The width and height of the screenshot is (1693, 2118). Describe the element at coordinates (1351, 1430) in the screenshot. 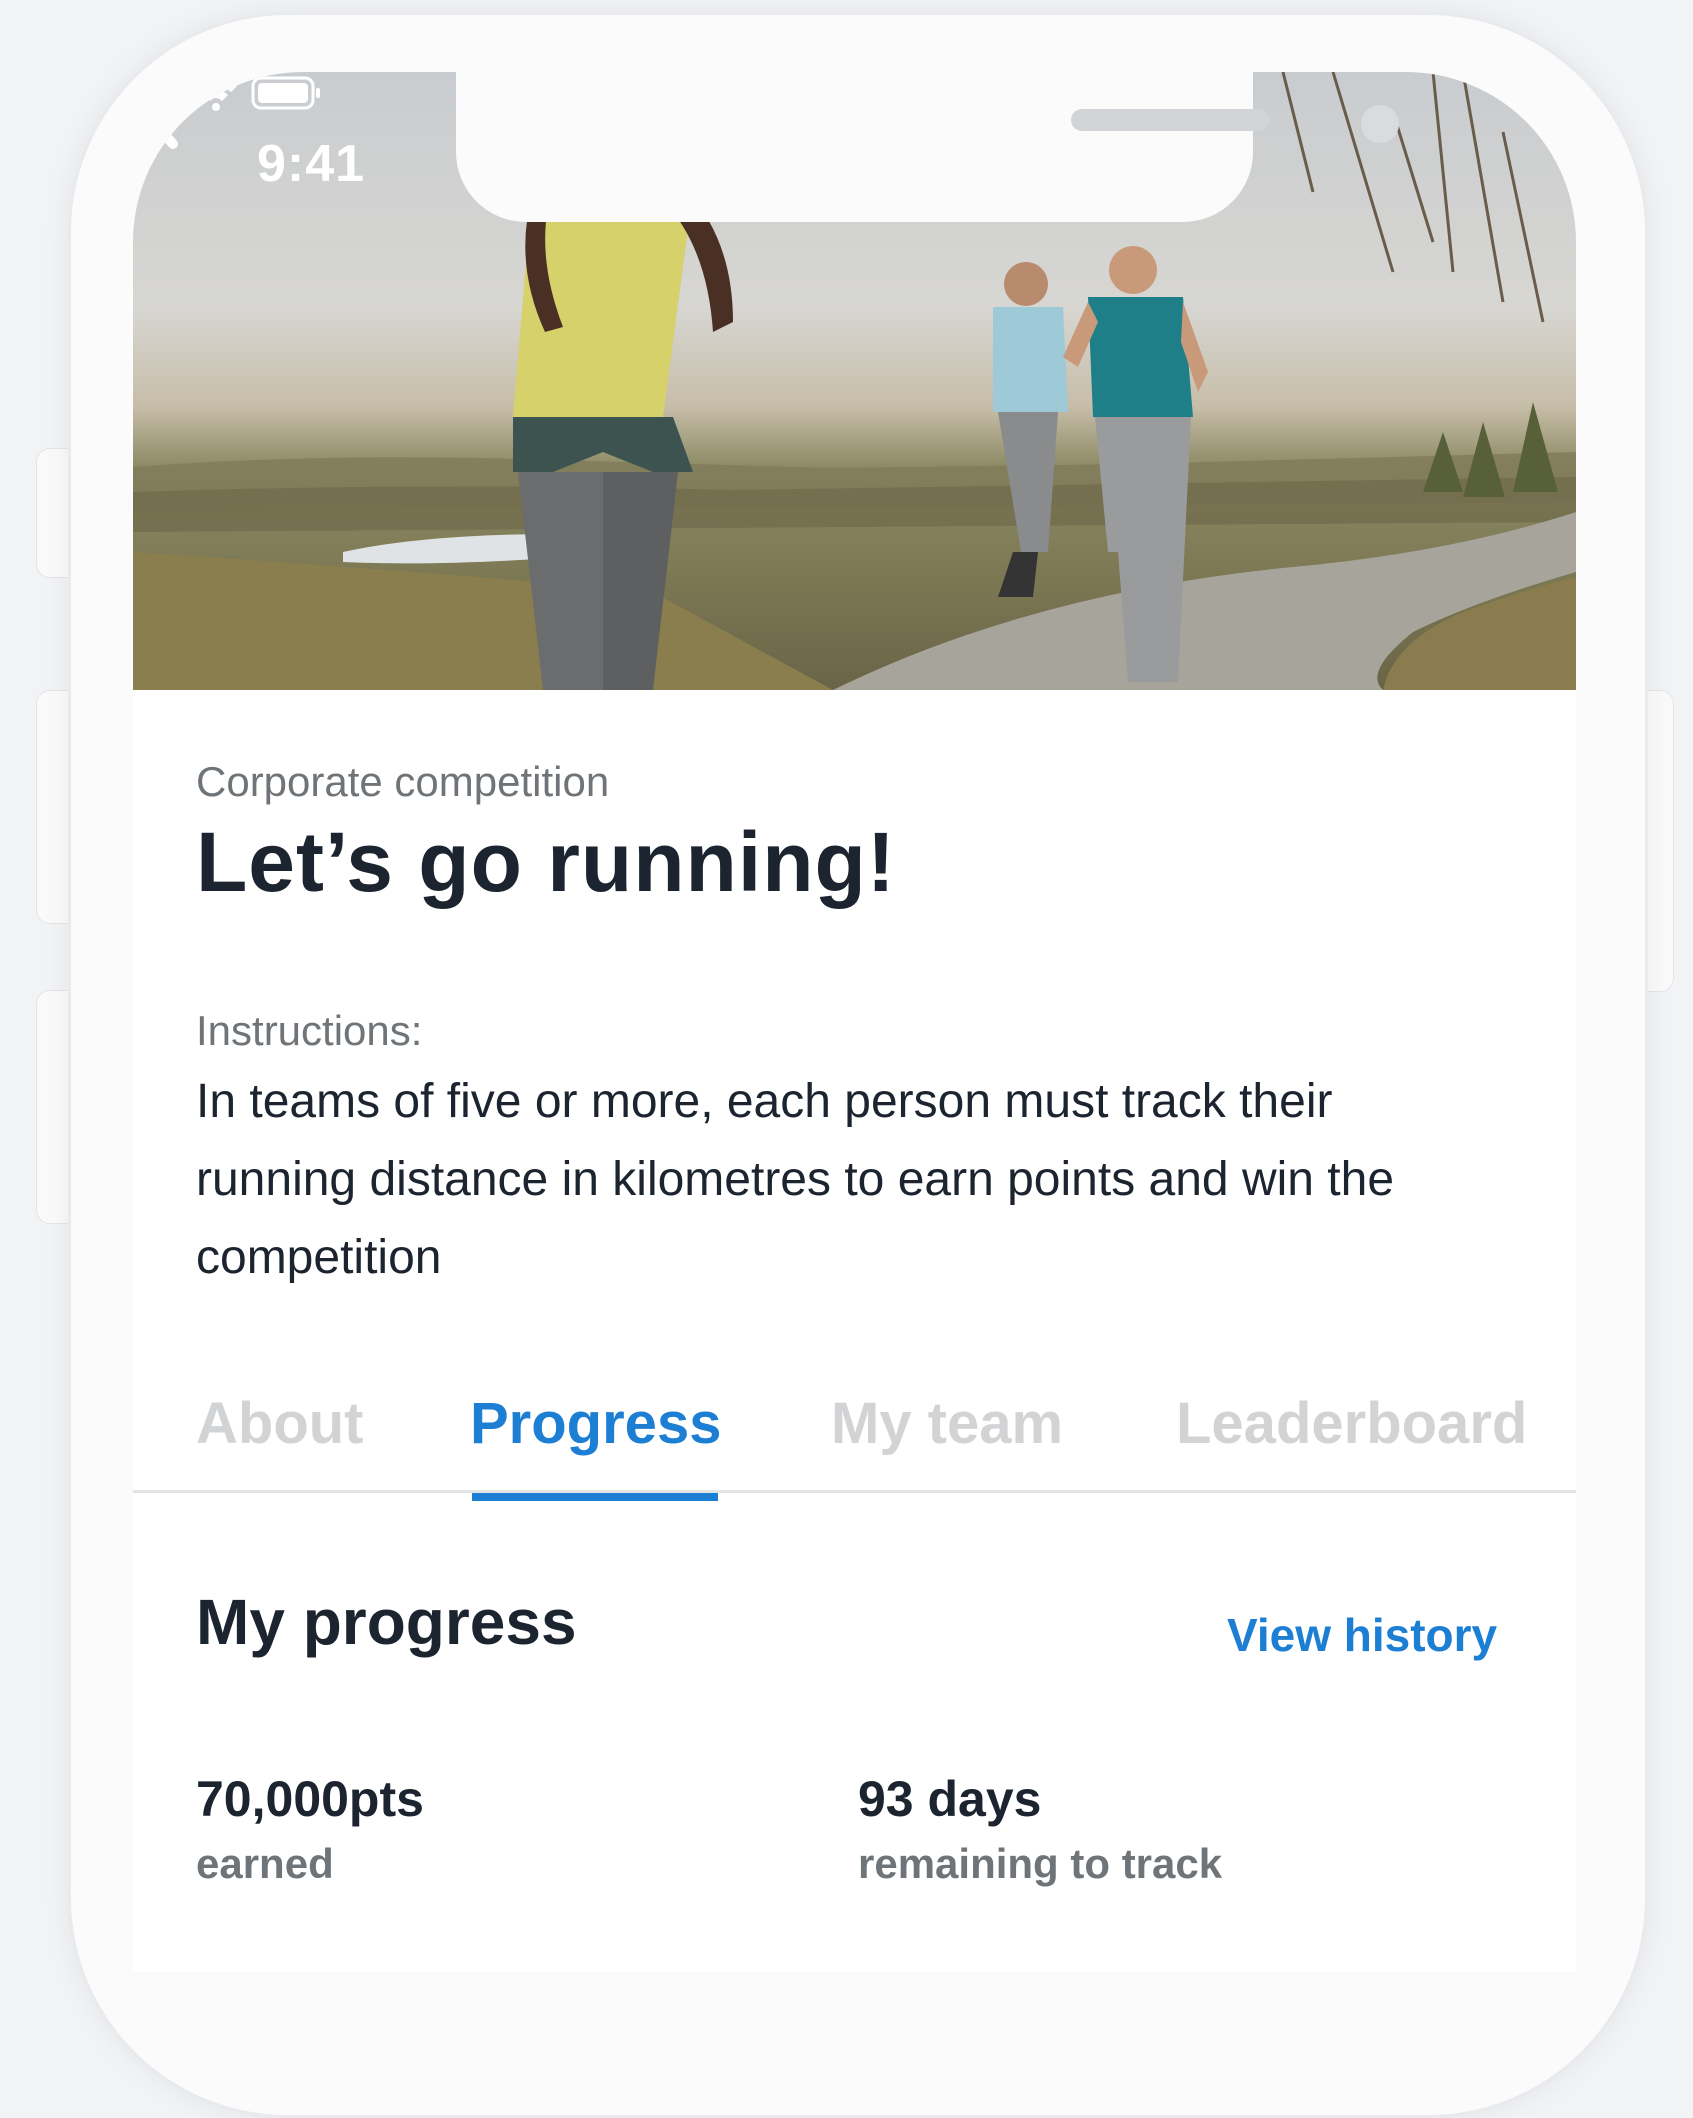

I see `tab-leaderboard: Leaderboard` at that location.